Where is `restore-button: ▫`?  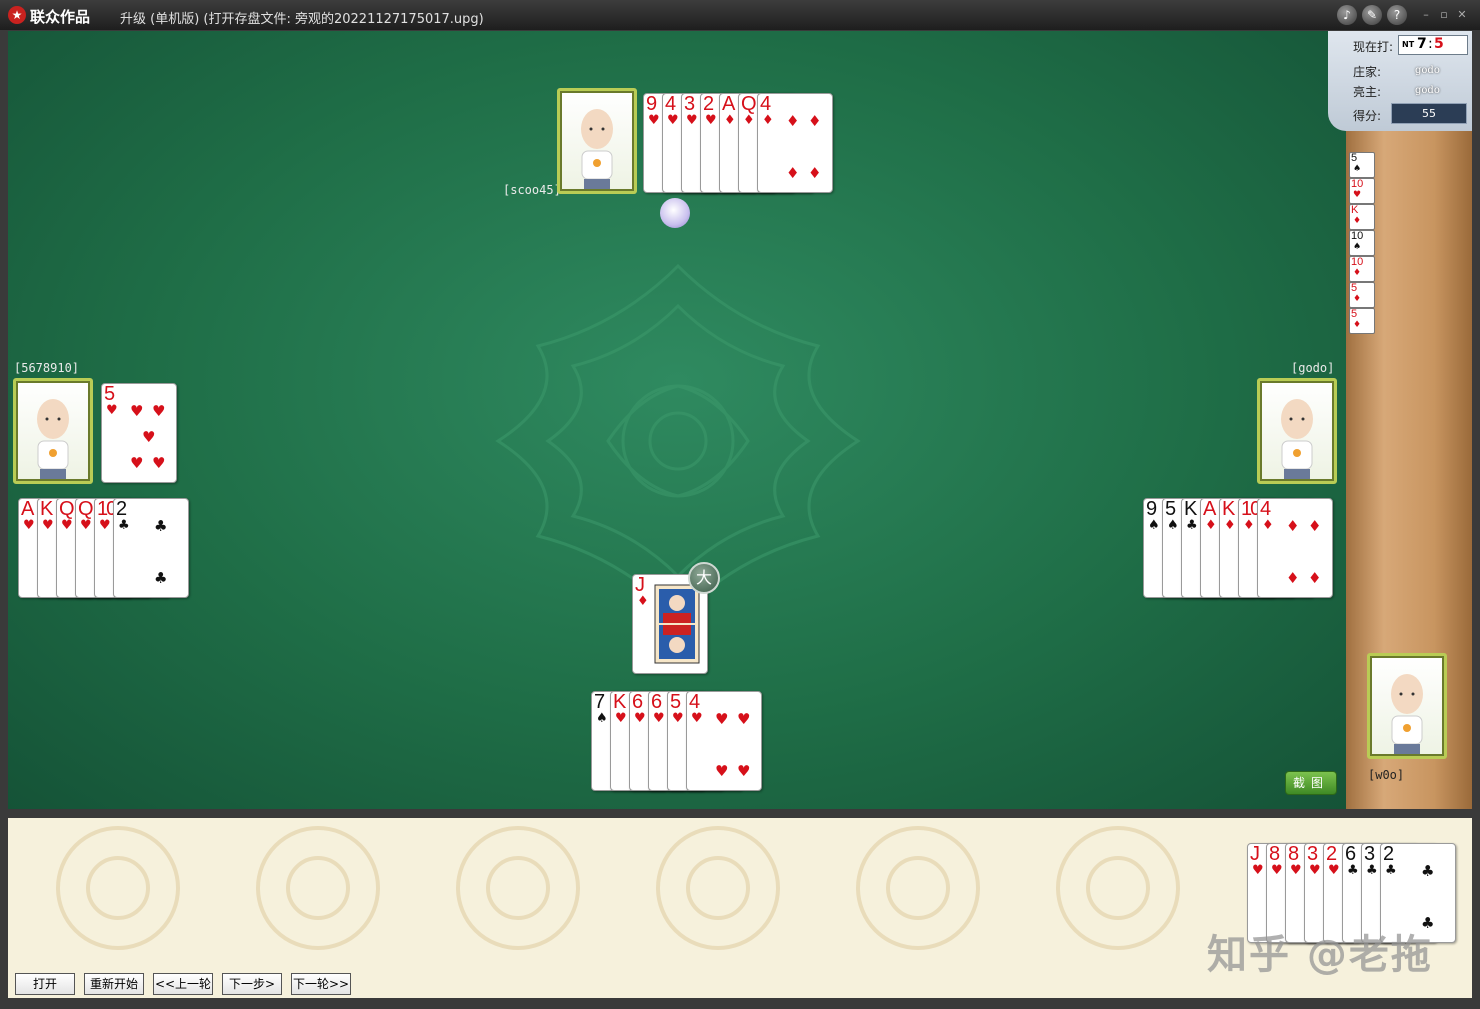 restore-button: ▫ is located at coordinates (1444, 15).